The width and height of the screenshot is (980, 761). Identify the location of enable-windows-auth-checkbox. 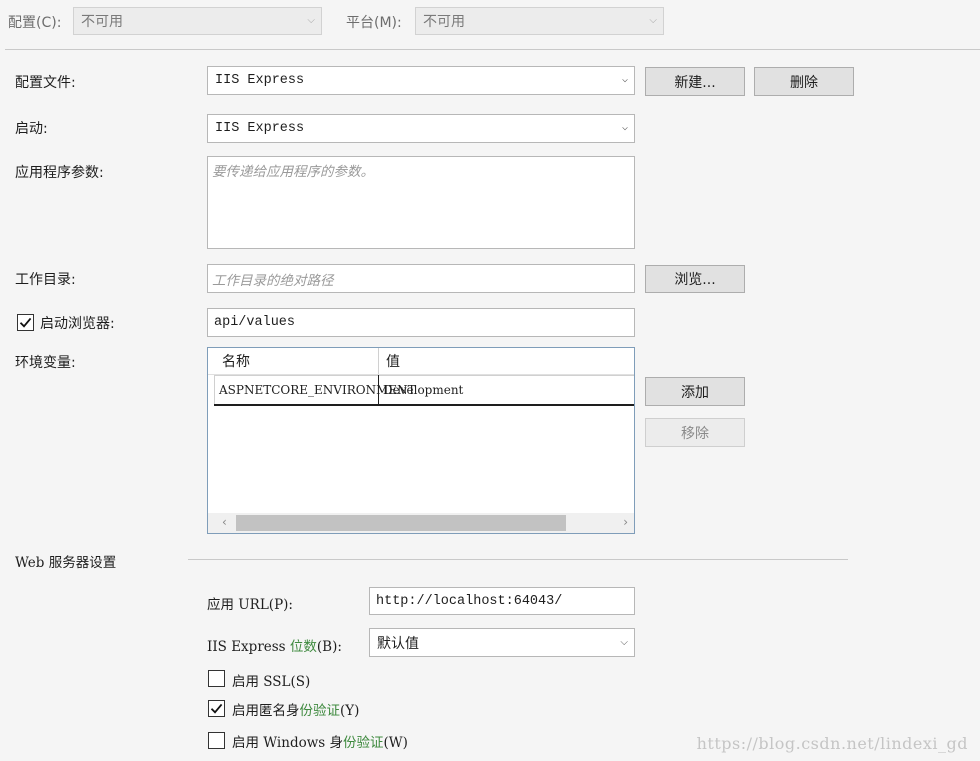
(216, 740).